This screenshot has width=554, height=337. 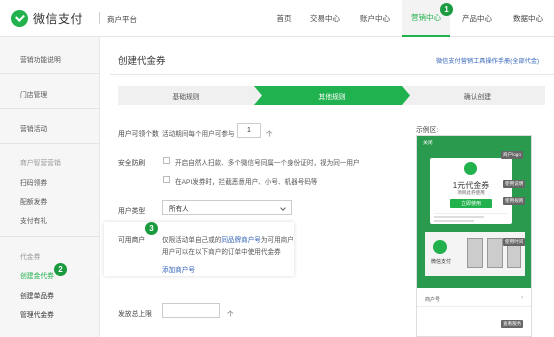 What do you see at coordinates (192, 240) in the screenshot?
I see `merchant-text-prefix: 仅限活动单自己或的` at bounding box center [192, 240].